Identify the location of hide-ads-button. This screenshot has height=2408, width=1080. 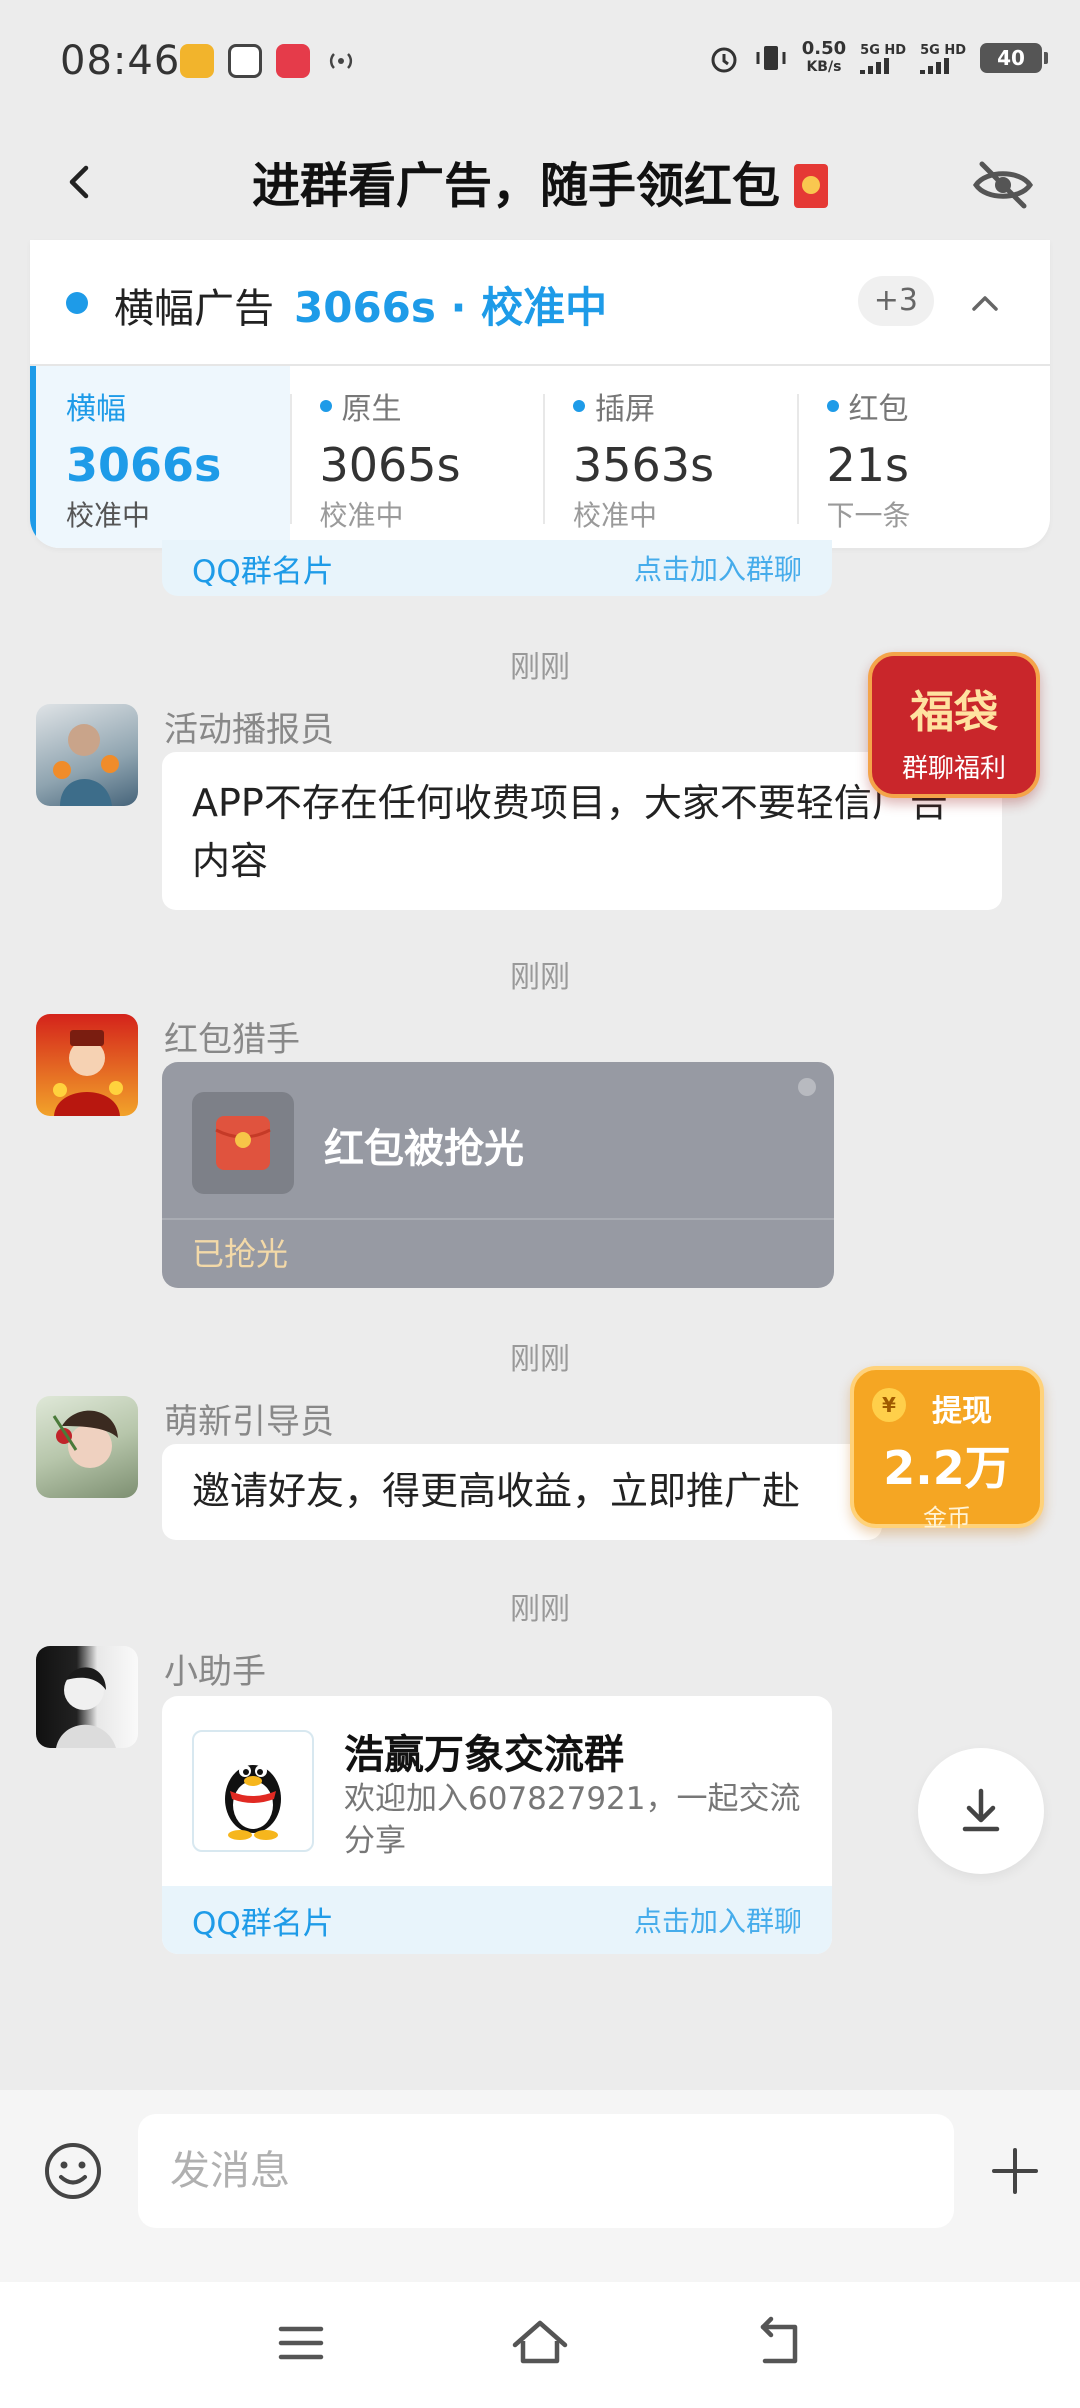
(1003, 185).